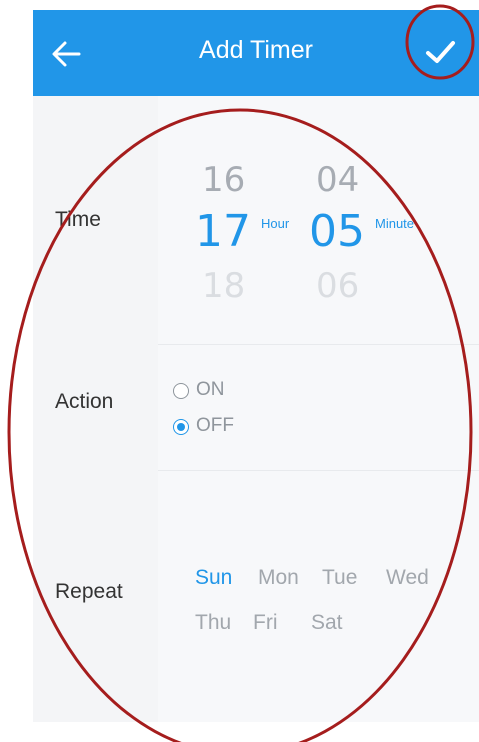  Describe the element at coordinates (339, 578) in the screenshot. I see `day-tue: Tue` at that location.